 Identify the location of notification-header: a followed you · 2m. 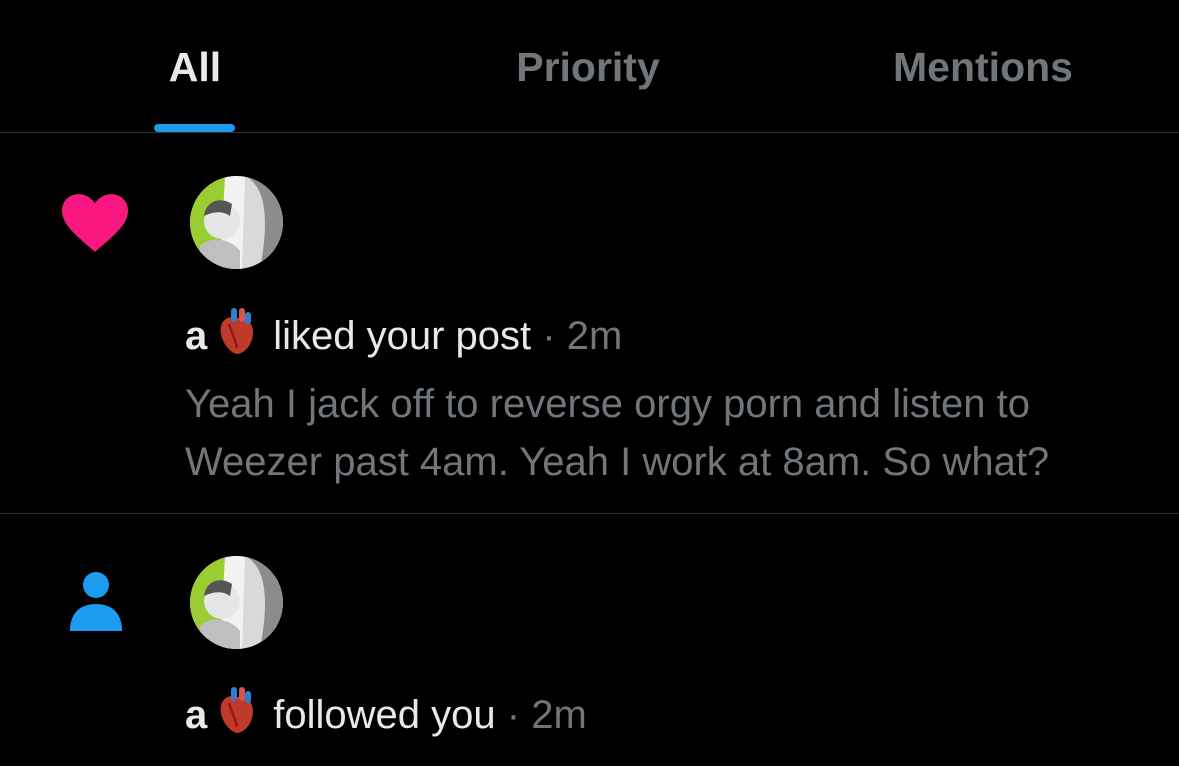
(386, 717).